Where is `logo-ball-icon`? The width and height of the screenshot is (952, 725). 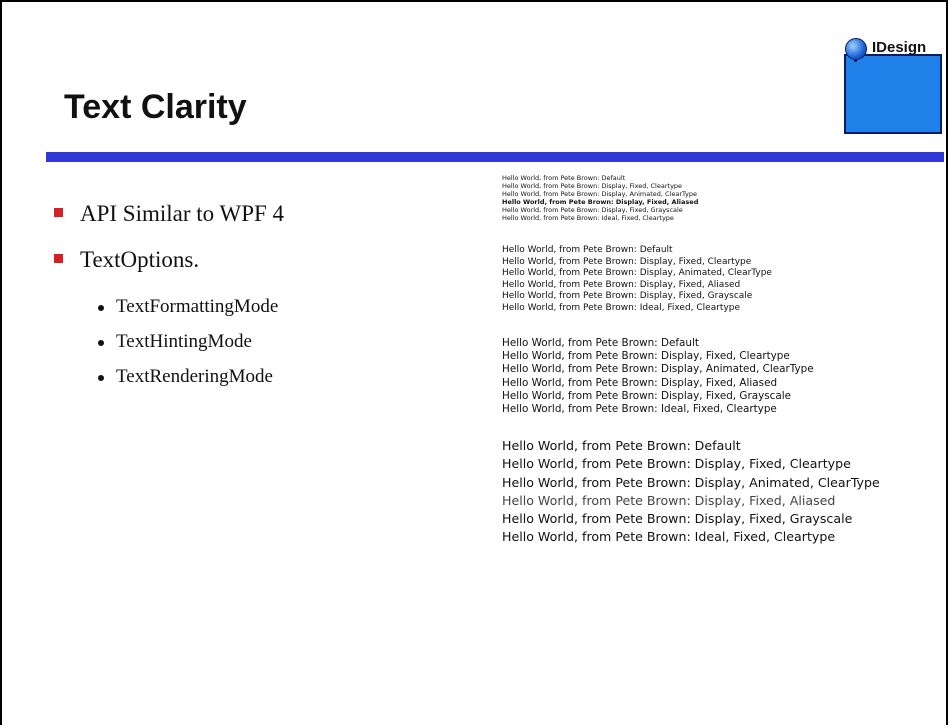
logo-ball-icon is located at coordinates (856, 49).